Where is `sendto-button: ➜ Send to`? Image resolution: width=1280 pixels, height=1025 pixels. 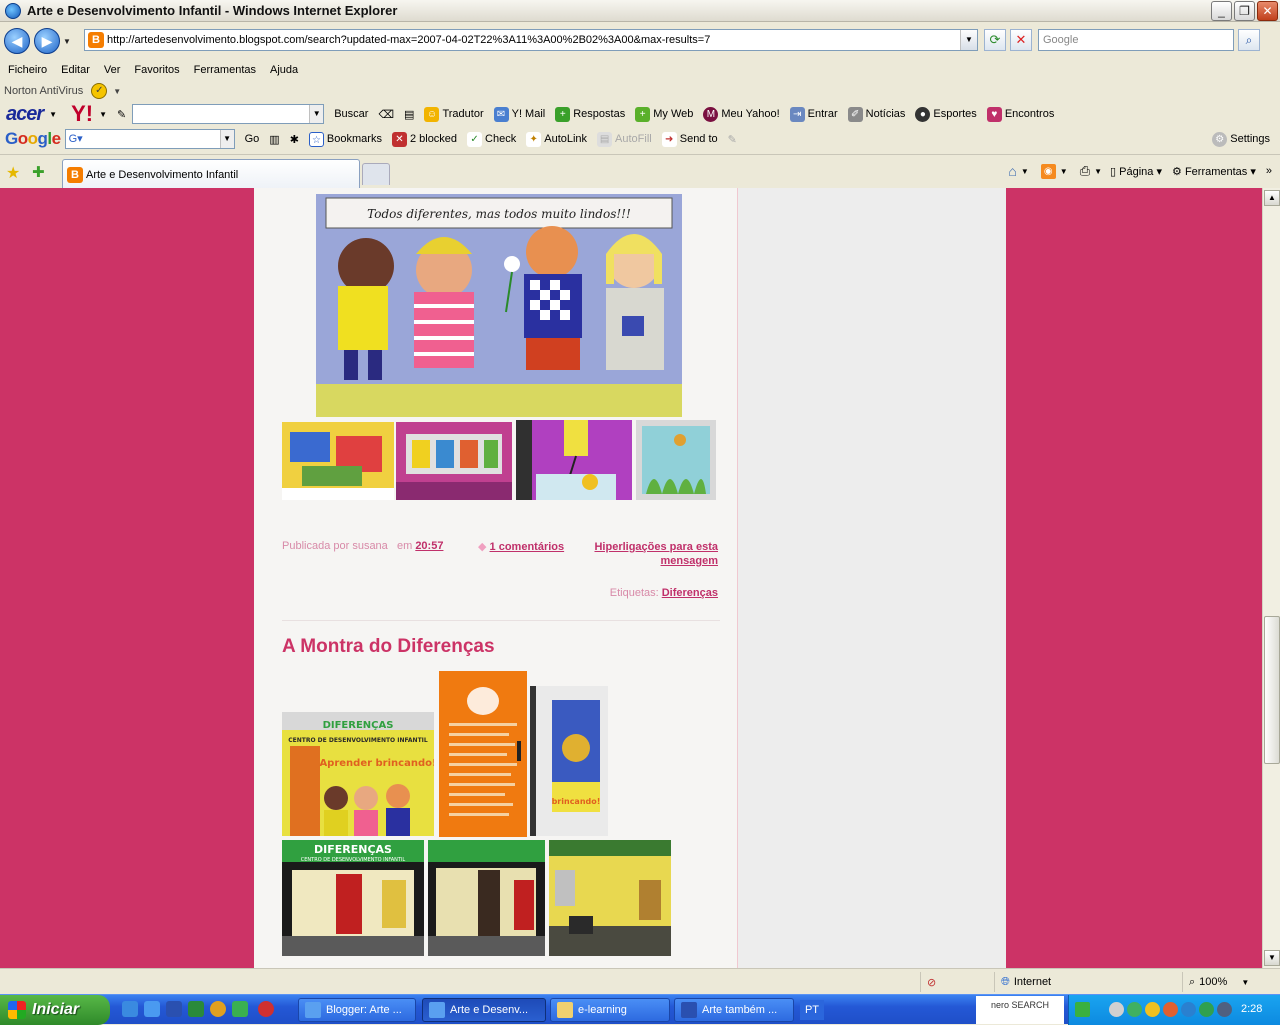
sendto-button: ➜ Send to is located at coordinates (689, 139).